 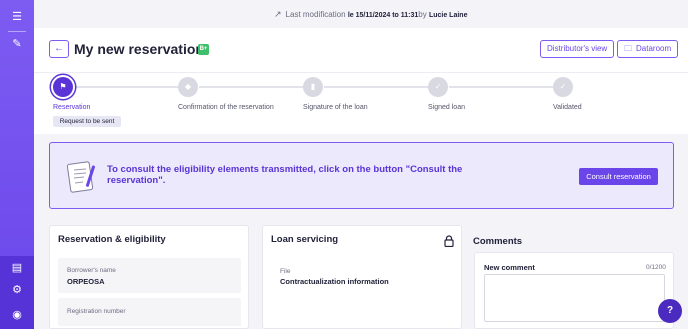 What do you see at coordinates (574, 298) in the screenshot?
I see `comment-textarea` at bounding box center [574, 298].